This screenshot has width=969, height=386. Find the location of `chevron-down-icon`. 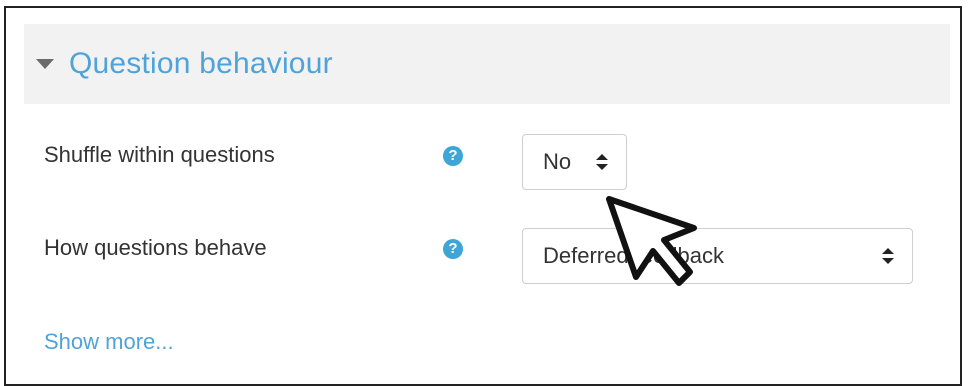

chevron-down-icon is located at coordinates (45, 64).